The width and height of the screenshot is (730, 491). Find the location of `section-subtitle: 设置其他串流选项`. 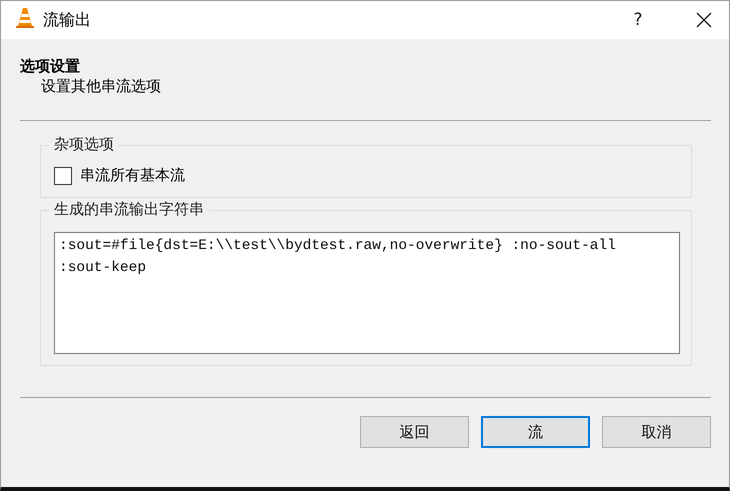

section-subtitle: 设置其他串流选项 is located at coordinates (101, 86).